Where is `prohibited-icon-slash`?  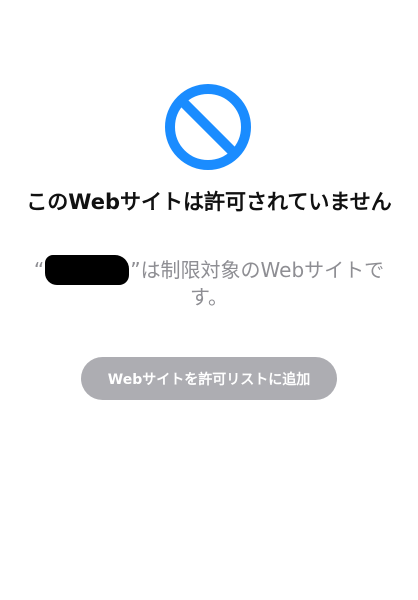 prohibited-icon-slash is located at coordinates (208, 127).